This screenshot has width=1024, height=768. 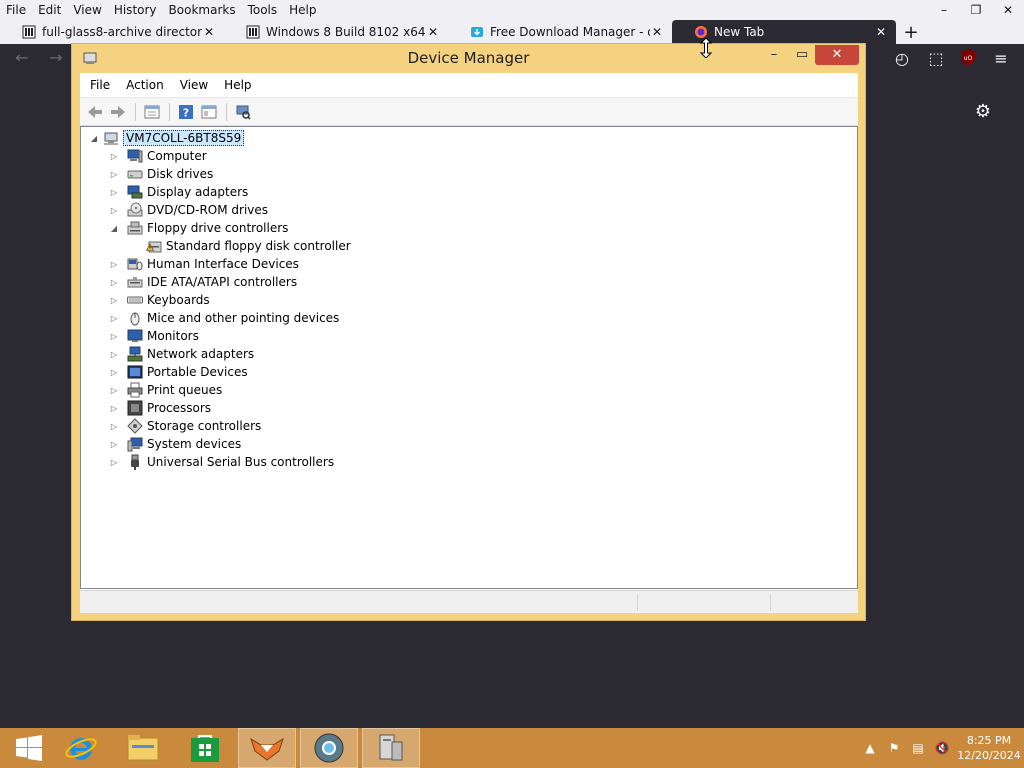 What do you see at coordinates (894, 748) in the screenshot?
I see `action-center-flag-icon: ⚑` at bounding box center [894, 748].